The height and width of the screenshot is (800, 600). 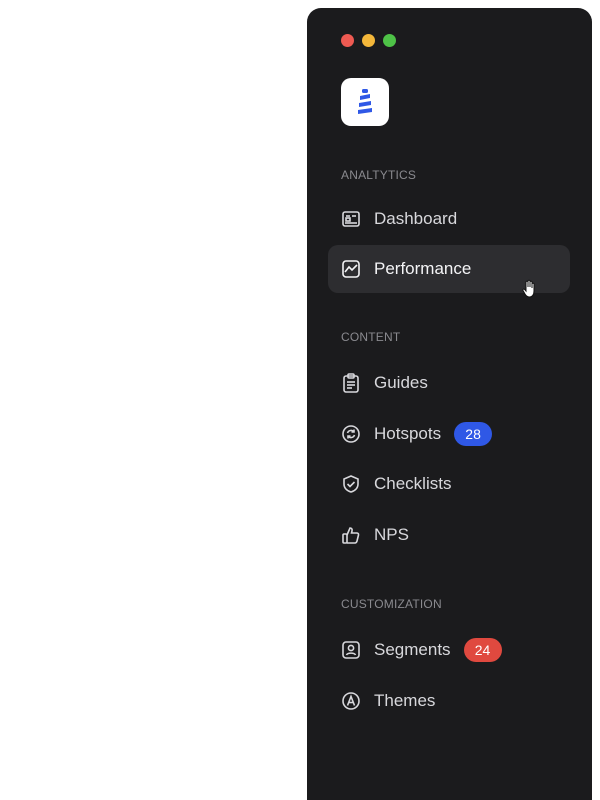 I want to click on sidebar-item-hotspots: Hotspots 28, so click(x=449, y=434).